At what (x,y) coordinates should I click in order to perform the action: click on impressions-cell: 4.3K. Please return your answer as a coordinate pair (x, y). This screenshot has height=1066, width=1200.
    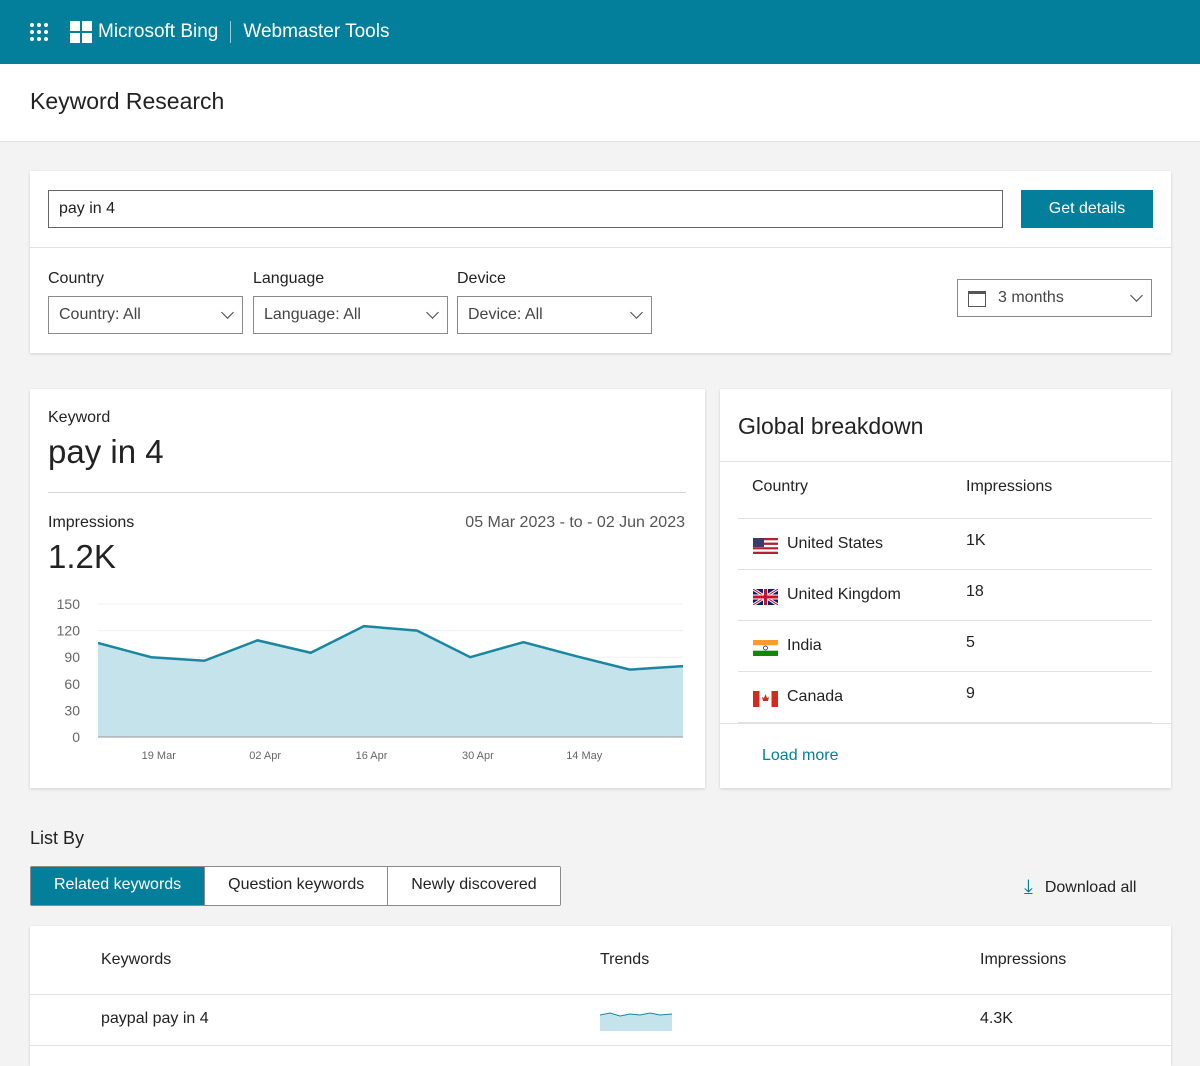
    Looking at the image, I should click on (996, 1019).